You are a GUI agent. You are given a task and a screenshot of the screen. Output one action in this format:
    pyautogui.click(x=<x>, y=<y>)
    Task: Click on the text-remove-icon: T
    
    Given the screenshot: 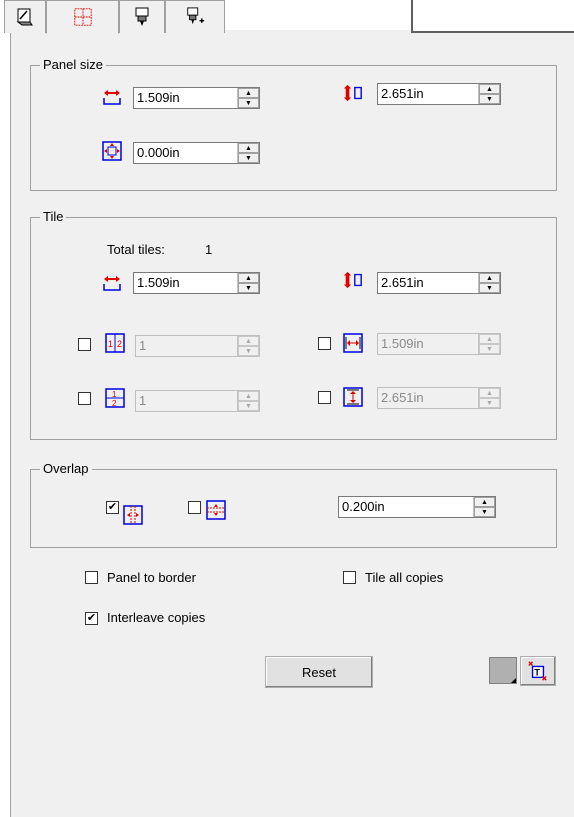 What is the action you would take?
    pyautogui.click(x=538, y=671)
    